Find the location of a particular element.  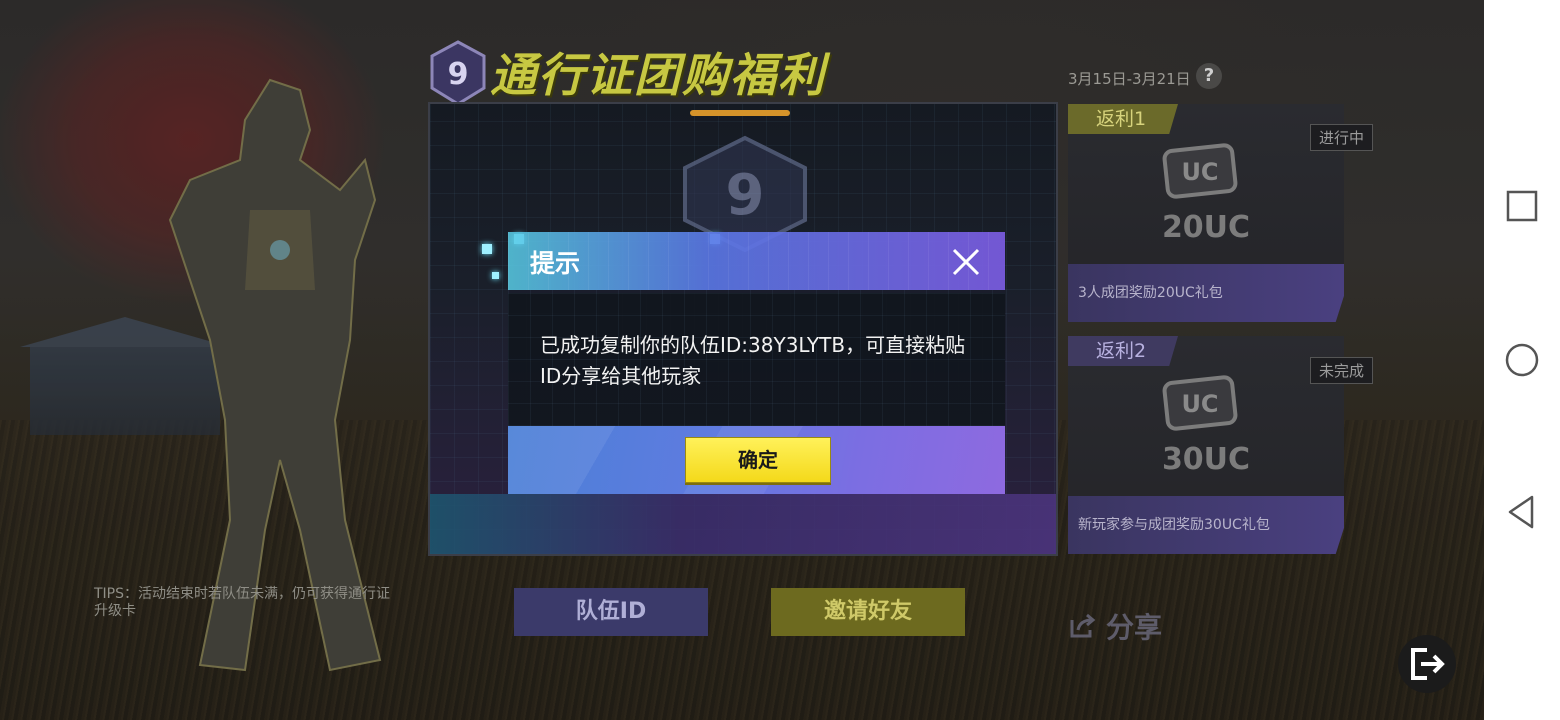

team-id-button: 队伍ID is located at coordinates (611, 612).